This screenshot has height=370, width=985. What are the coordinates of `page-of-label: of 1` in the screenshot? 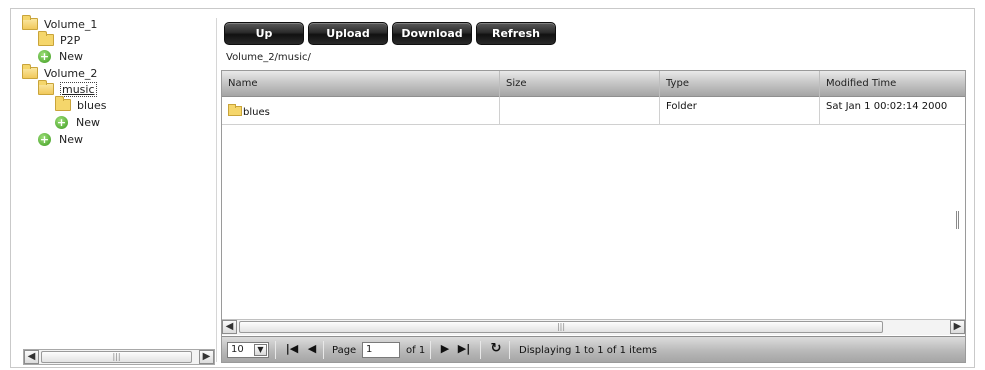 It's located at (416, 350).